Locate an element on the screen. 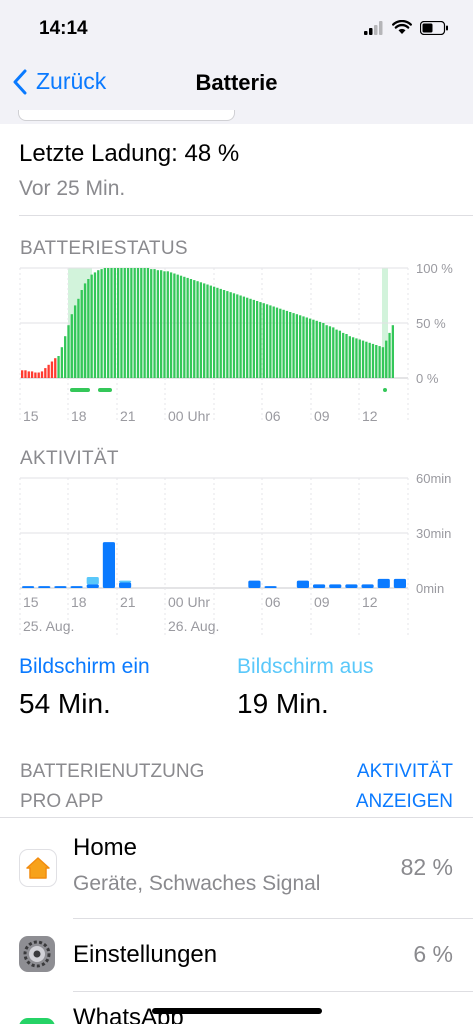  house-icon is located at coordinates (38, 868).